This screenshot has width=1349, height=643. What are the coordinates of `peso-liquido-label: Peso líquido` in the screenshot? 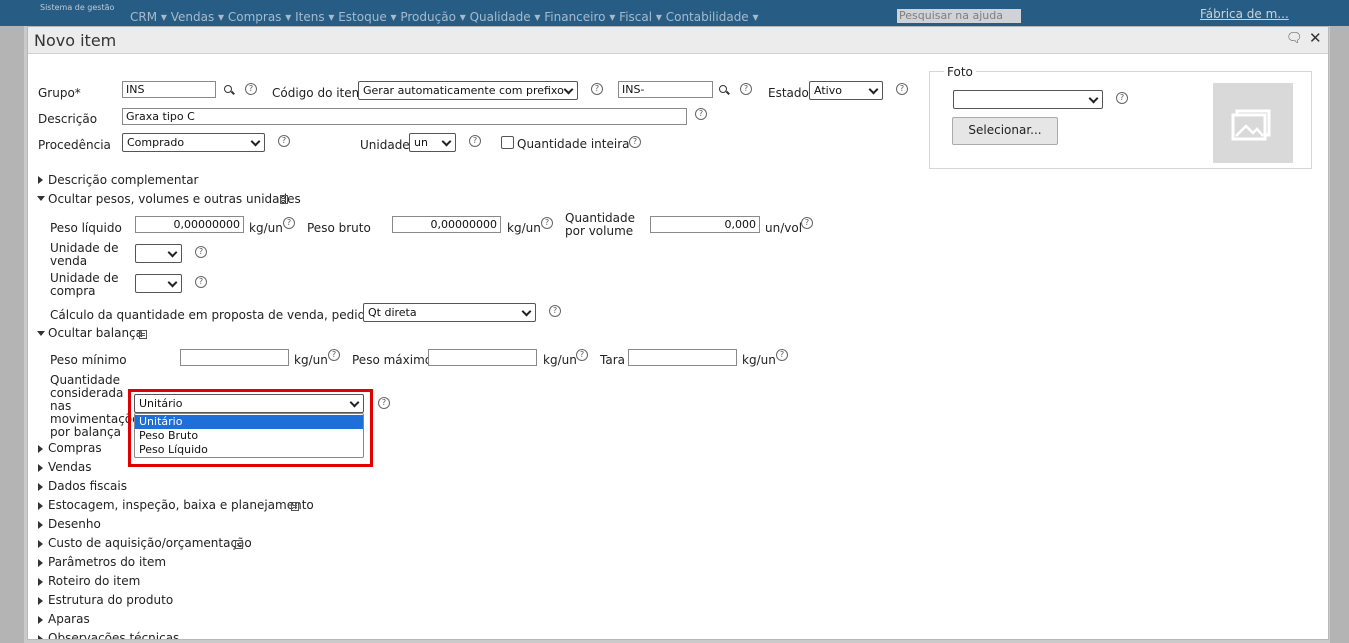 It's located at (86, 228).